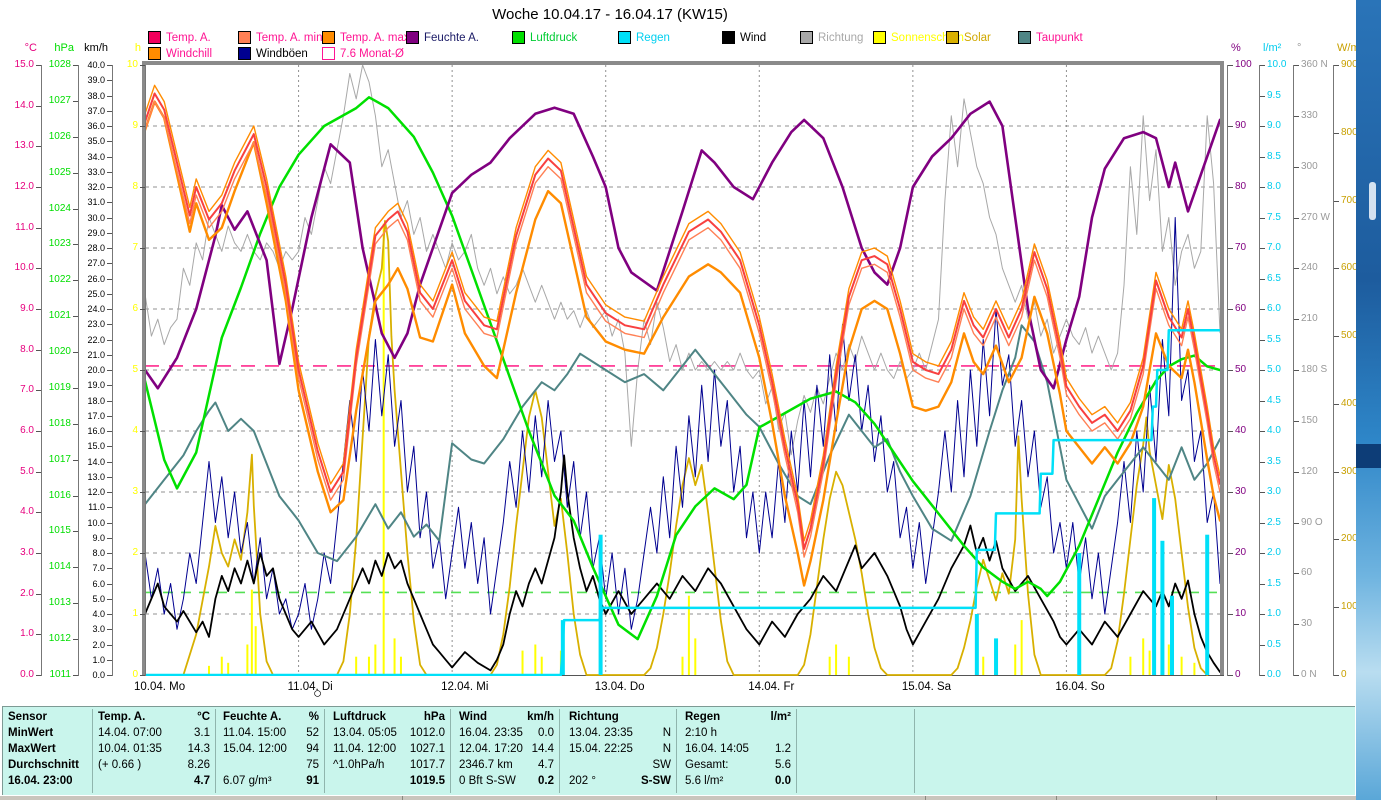 The image size is (1381, 800). I want to click on moon-phase-icon: ○, so click(318, 693).